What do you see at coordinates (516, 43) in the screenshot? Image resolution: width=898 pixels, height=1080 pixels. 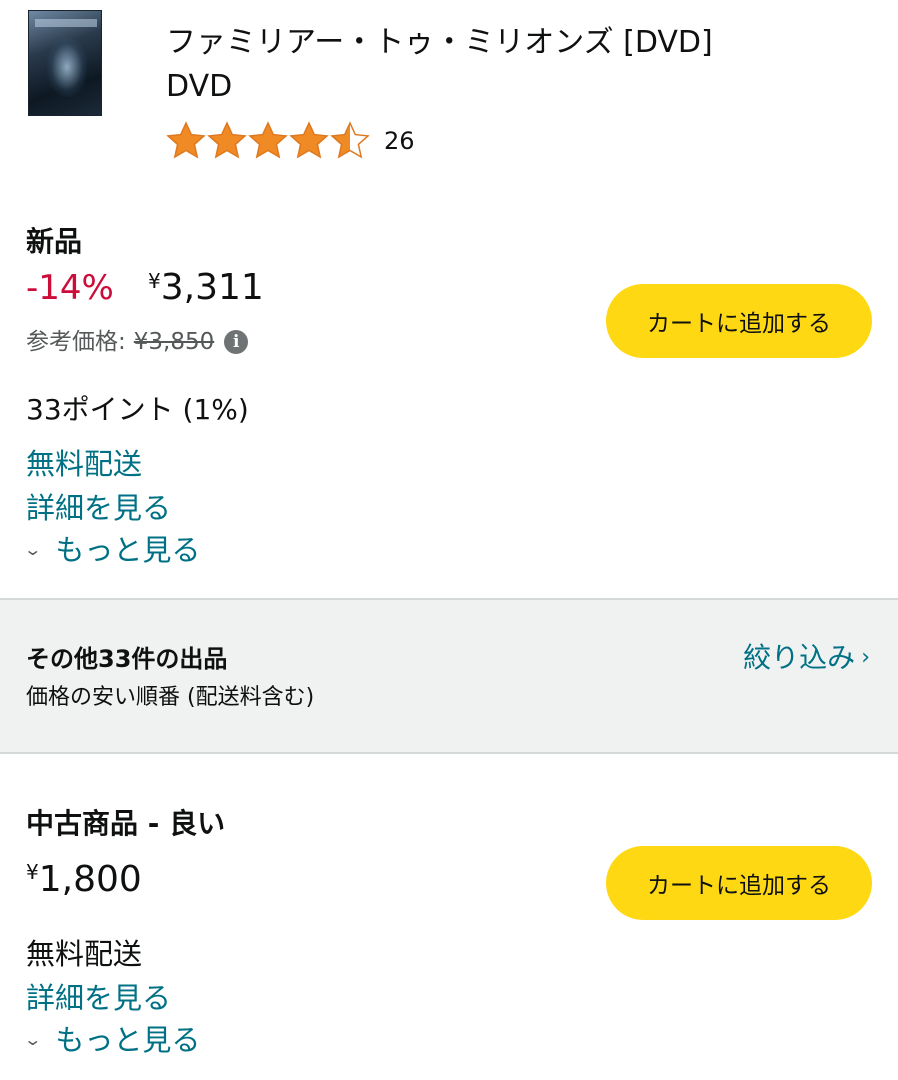 I see `product-title: ファミリアー・トゥ・ミリオンズ [DVD]` at bounding box center [516, 43].